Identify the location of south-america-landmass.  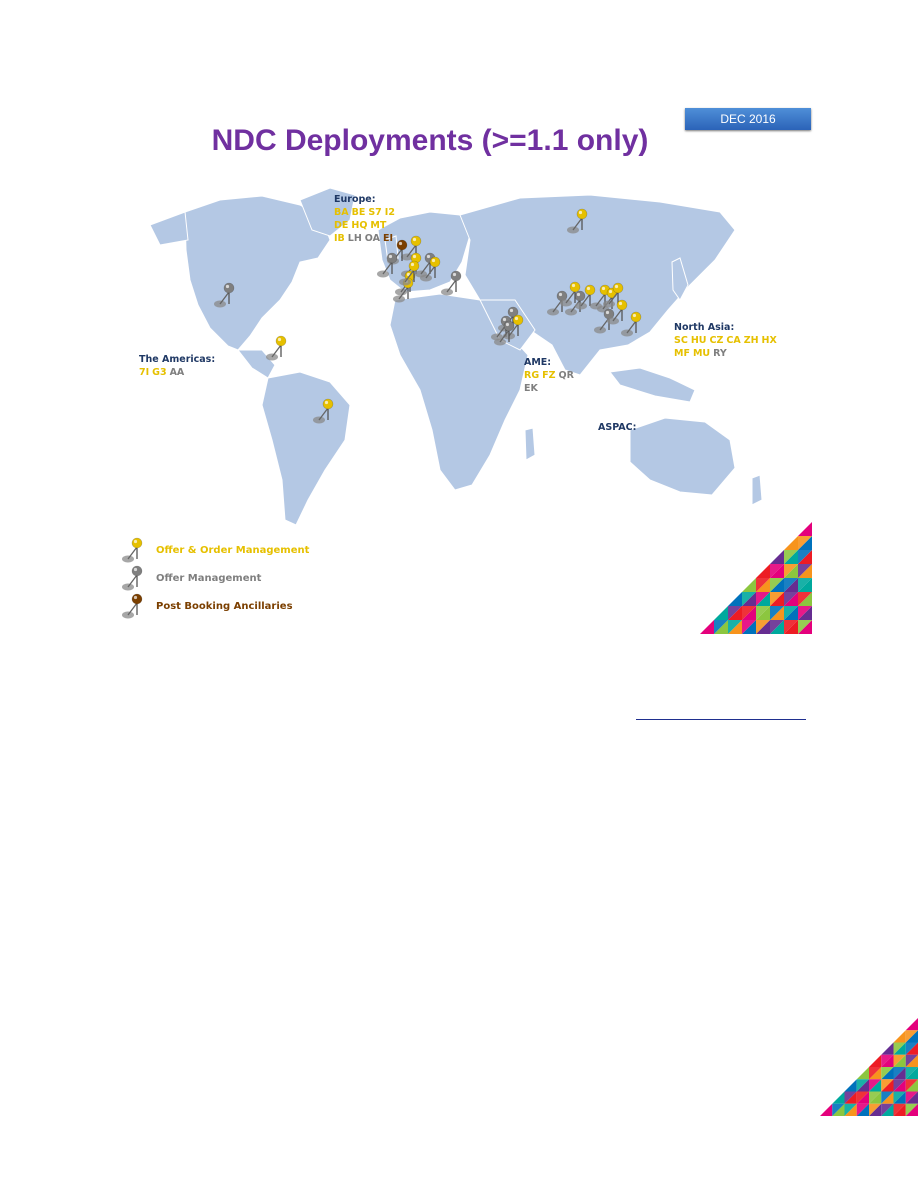
(306, 448).